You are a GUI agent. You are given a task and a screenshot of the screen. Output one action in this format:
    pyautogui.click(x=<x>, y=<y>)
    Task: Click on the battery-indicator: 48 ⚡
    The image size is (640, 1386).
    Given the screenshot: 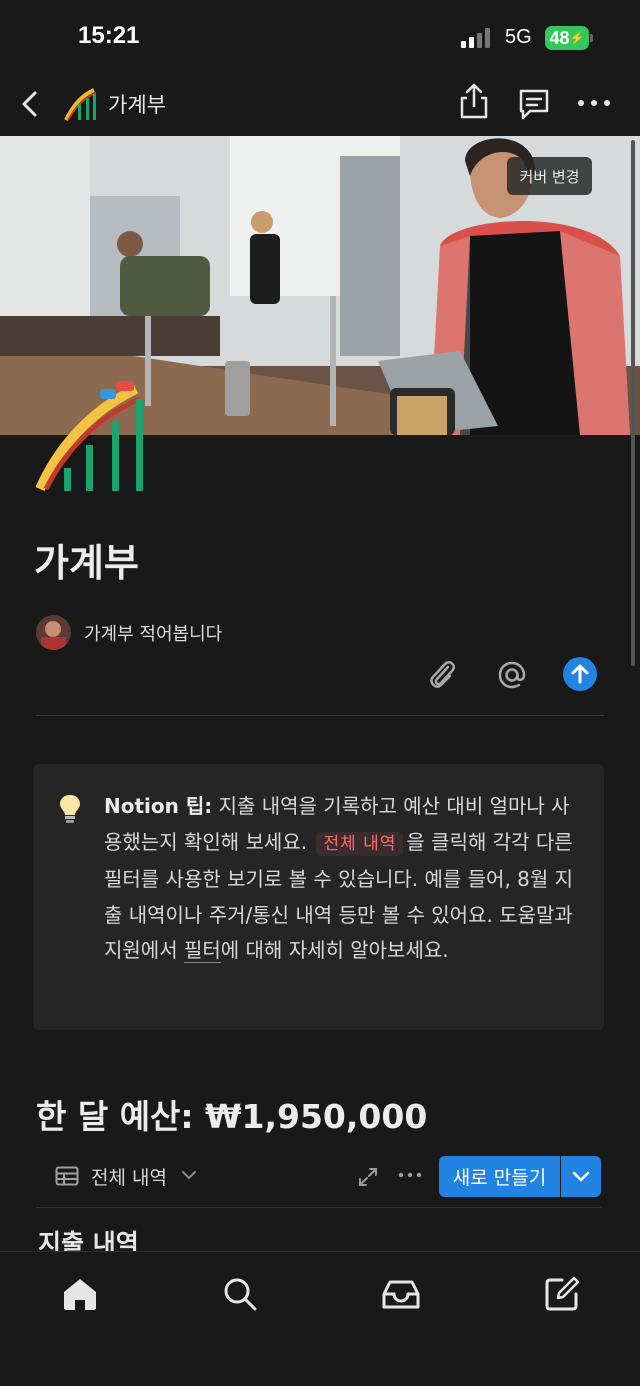 What is the action you would take?
    pyautogui.click(x=567, y=38)
    